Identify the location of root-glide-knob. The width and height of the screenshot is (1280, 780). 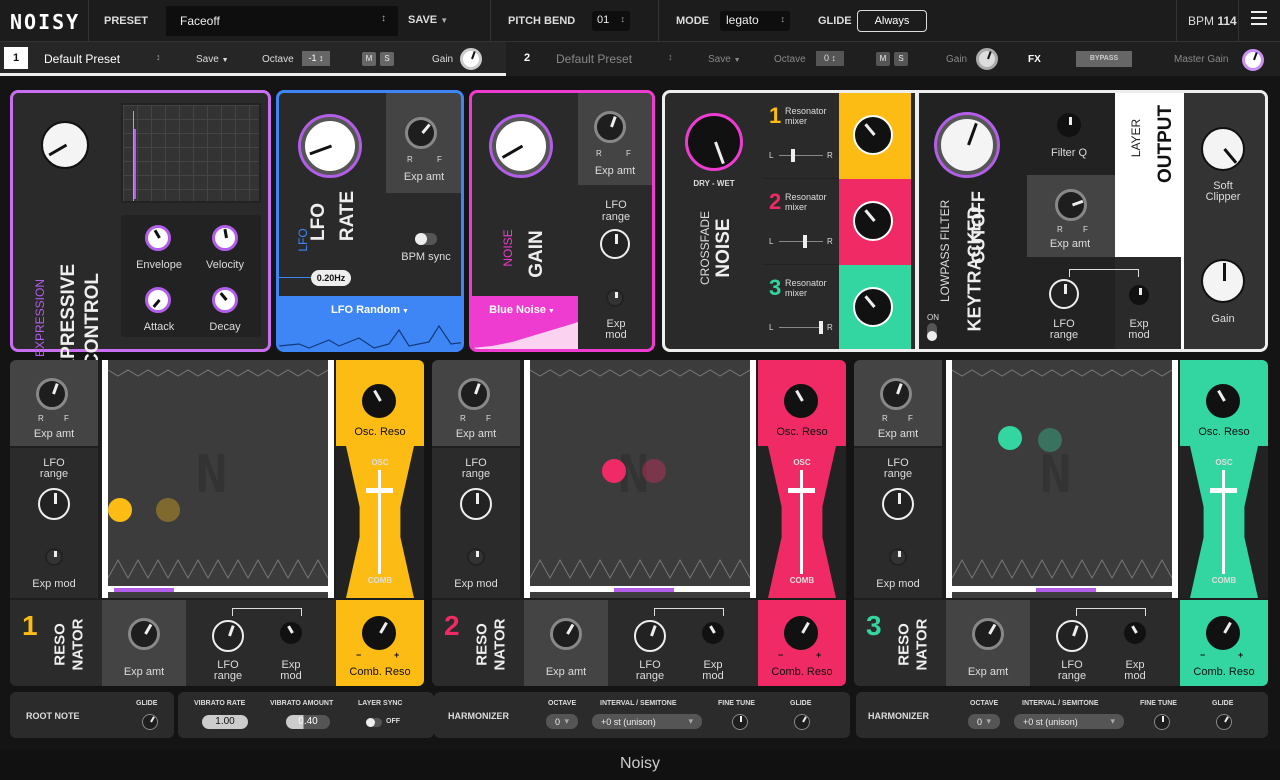
(150, 722).